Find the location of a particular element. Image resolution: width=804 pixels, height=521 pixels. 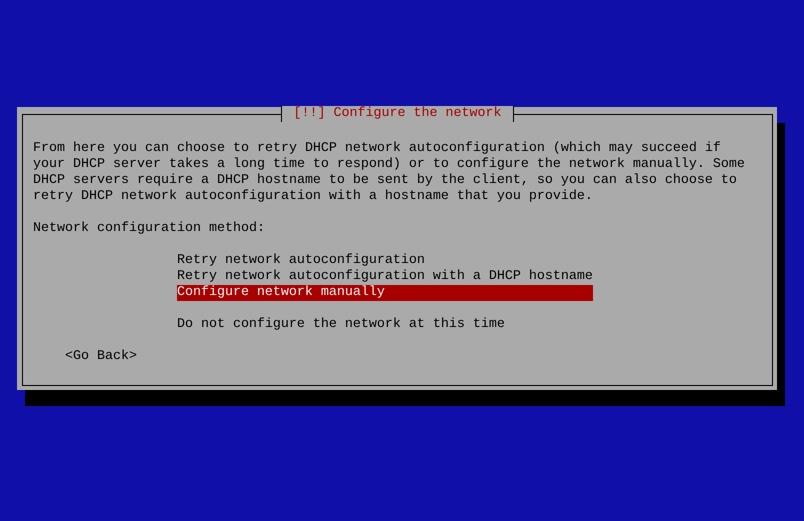

menu-option: Retry network autoconfiguration with a DHCP hostname is located at coordinates (384, 277).